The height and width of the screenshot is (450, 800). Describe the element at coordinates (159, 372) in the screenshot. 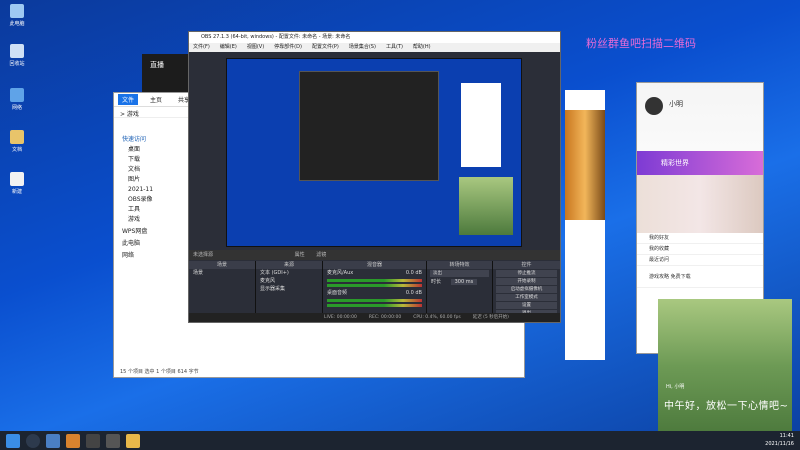

I see `explorer-status-bar: 15 个项目 选中 1 个项目 614 字节` at that location.